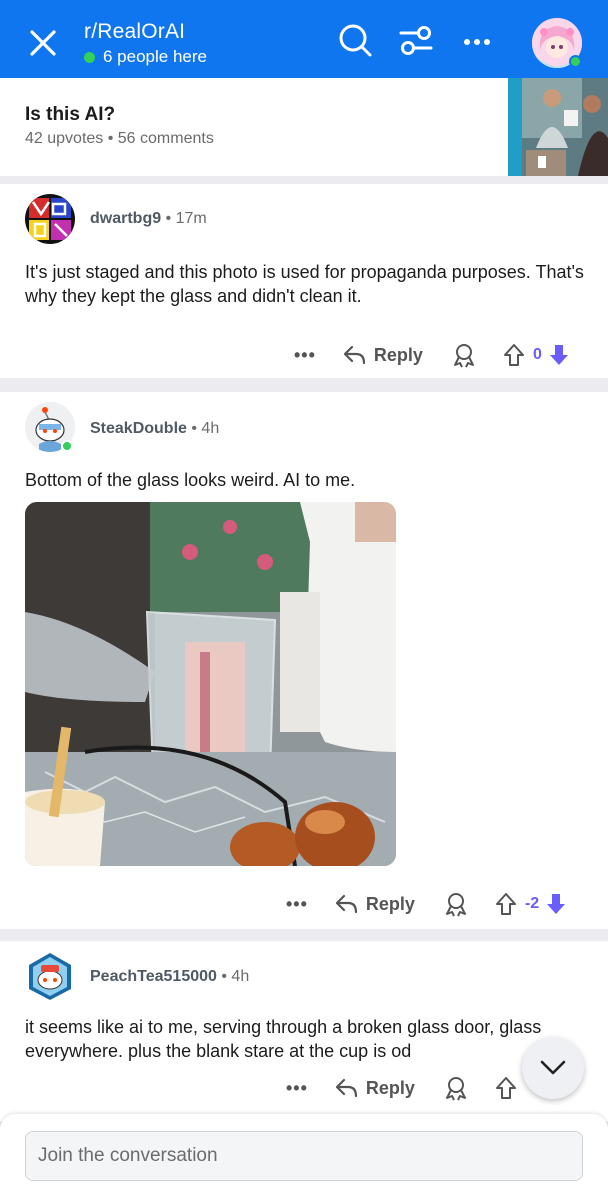 The width and height of the screenshot is (608, 1200). I want to click on comment-meta: PeachTea515000 • 4h, so click(169, 977).